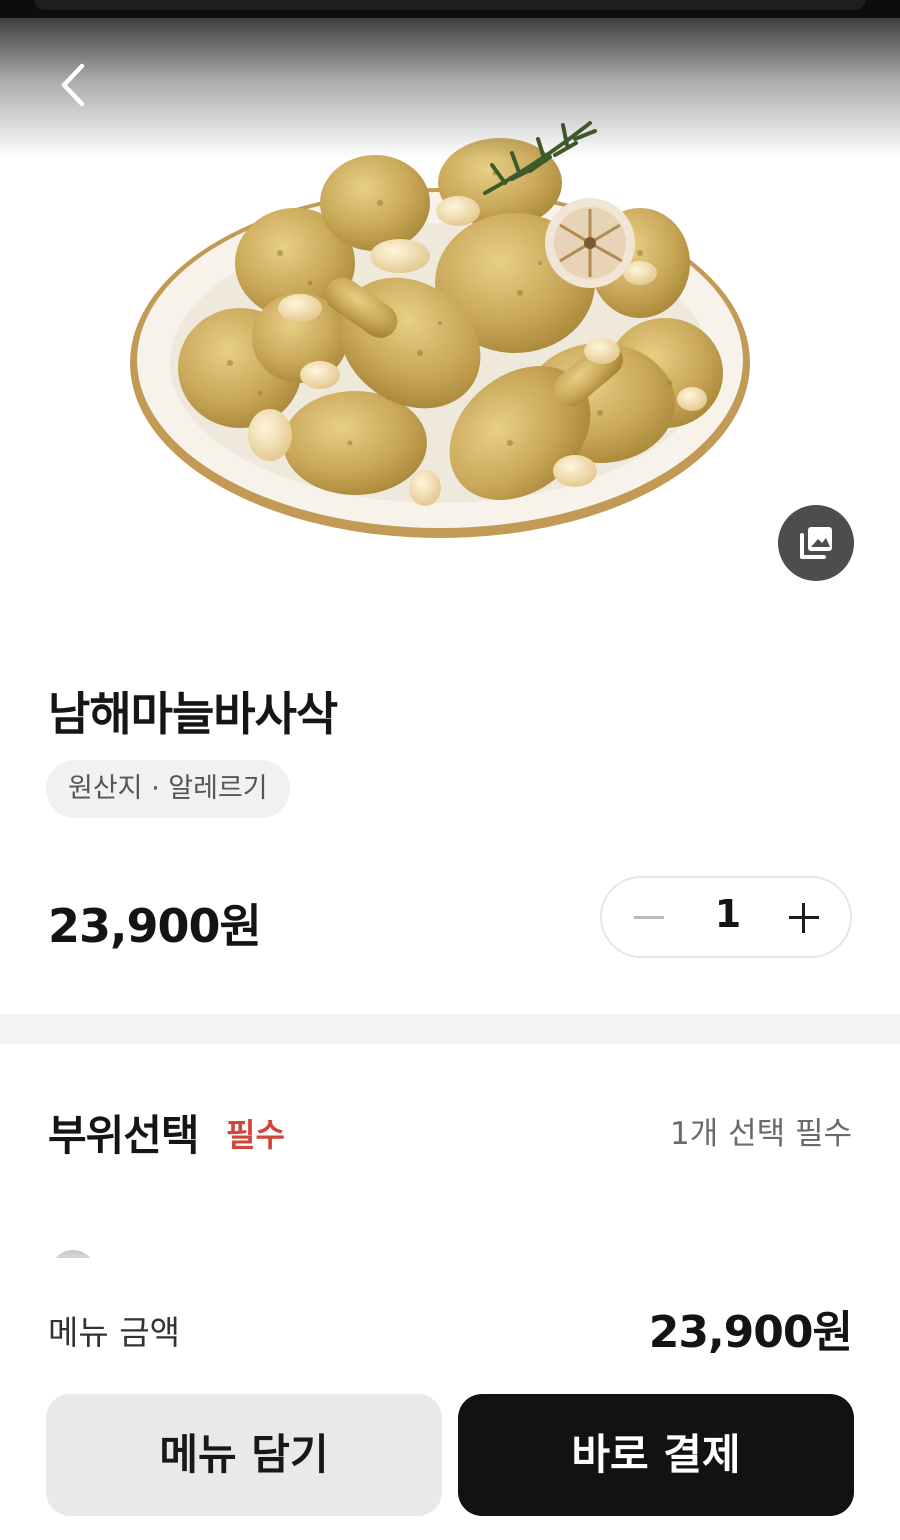  Describe the element at coordinates (155, 926) in the screenshot. I see `product-price: 23,900원` at that location.